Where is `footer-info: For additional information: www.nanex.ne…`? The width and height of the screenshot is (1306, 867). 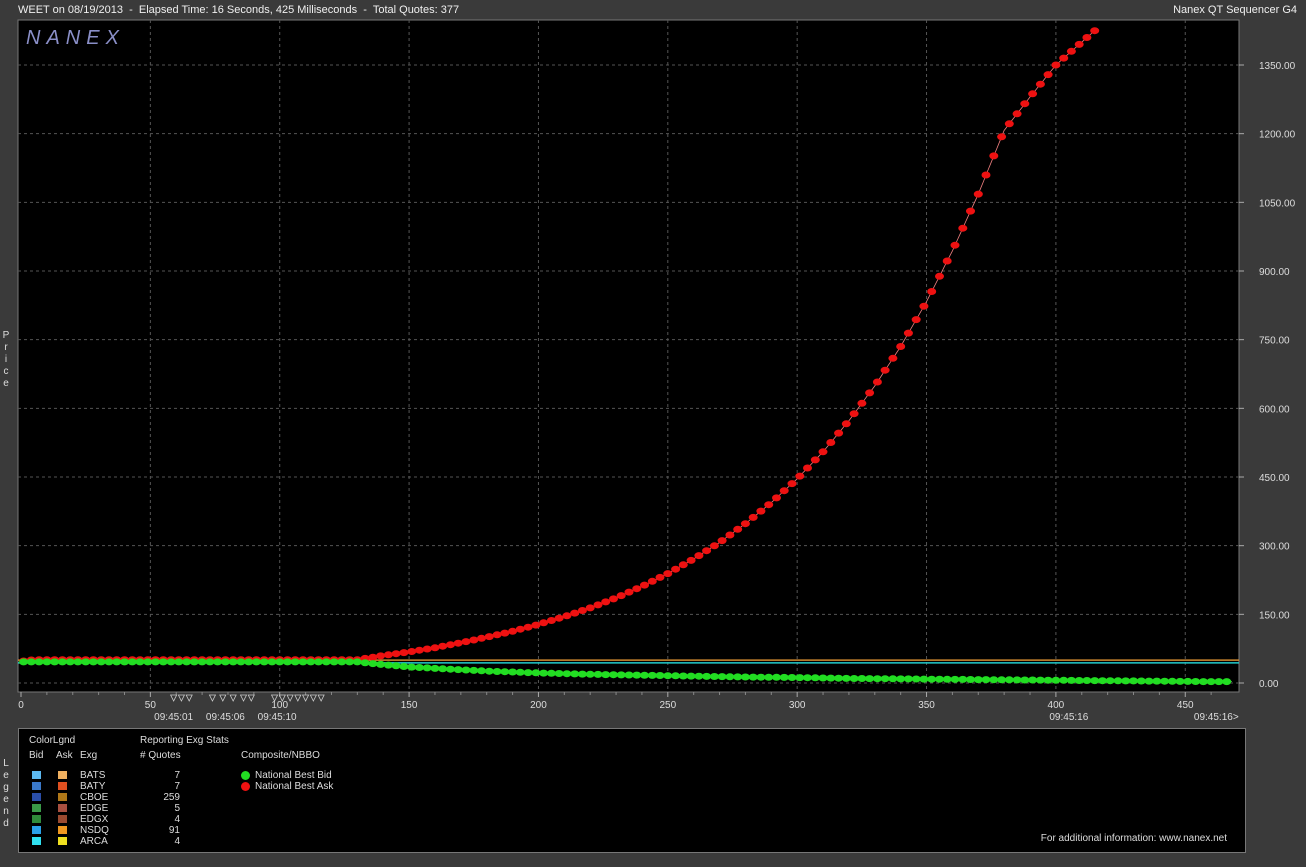
footer-info: For additional information: www.nanex.ne… is located at coordinates (1133, 838).